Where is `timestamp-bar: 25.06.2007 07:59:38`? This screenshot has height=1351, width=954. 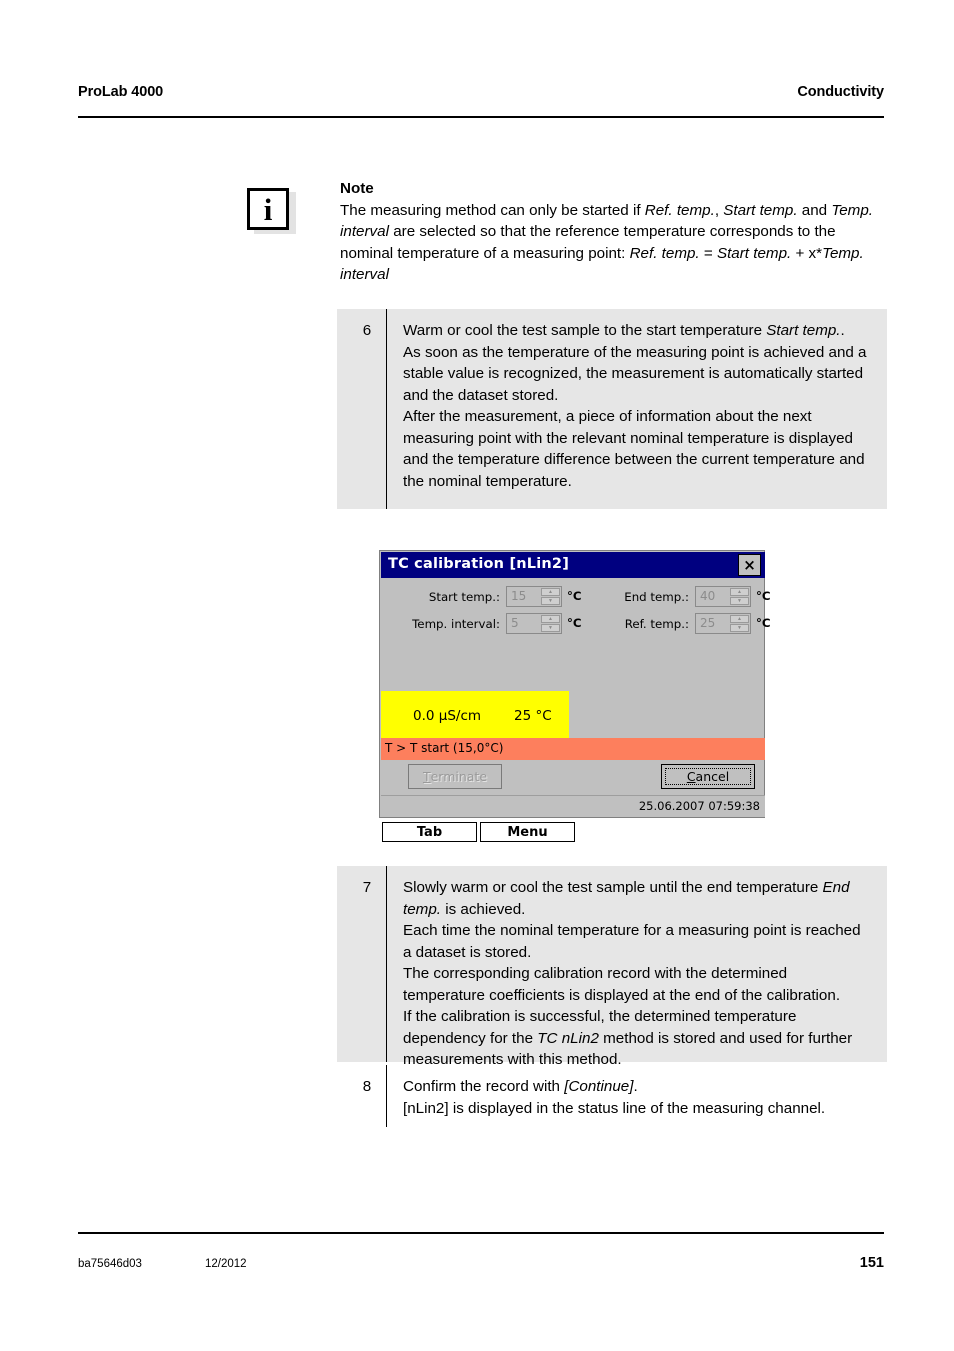 timestamp-bar: 25.06.2007 07:59:38 is located at coordinates (573, 806).